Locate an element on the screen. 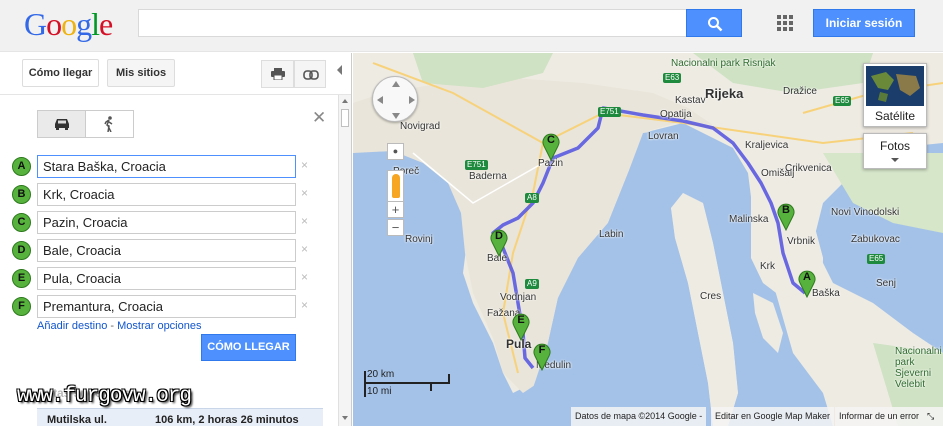 Image resolution: width=943 pixels, height=426 pixels. route-marker-f-icon: F is located at coordinates (542, 356).